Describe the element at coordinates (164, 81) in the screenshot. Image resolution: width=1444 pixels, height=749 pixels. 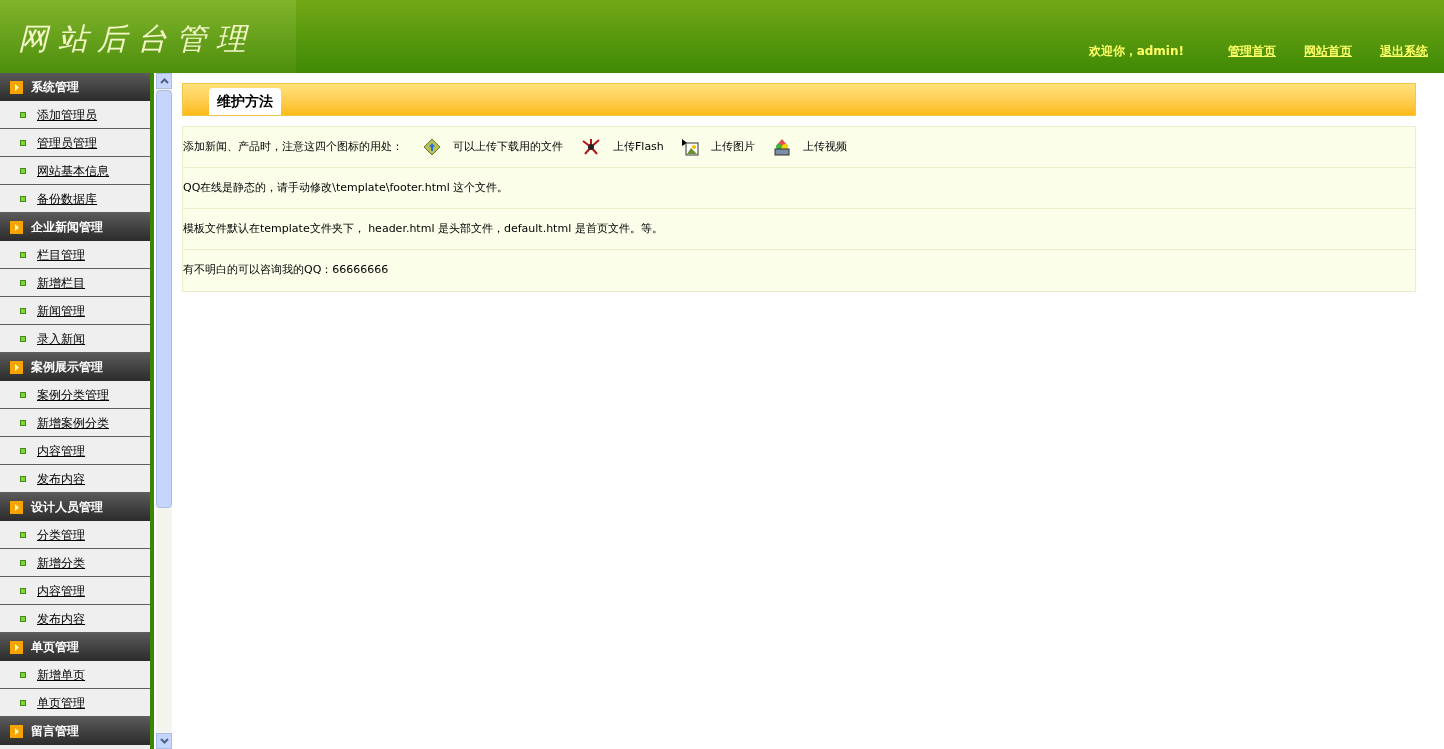
I see `scroll-up-icon` at that location.